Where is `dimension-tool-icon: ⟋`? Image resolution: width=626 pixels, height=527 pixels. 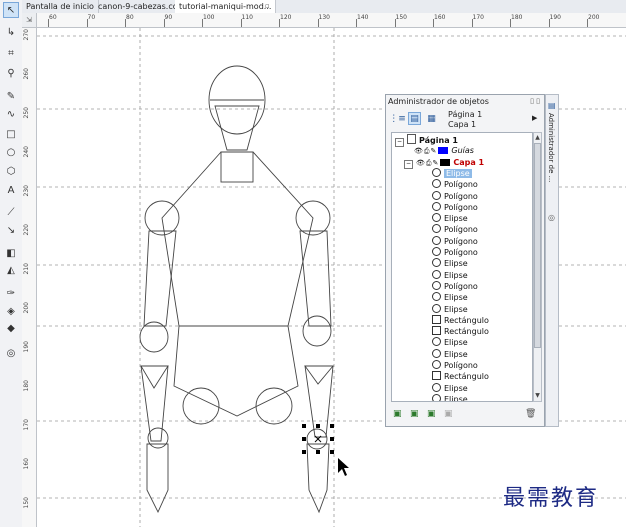 dimension-tool-icon: ⟋ is located at coordinates (11, 212).